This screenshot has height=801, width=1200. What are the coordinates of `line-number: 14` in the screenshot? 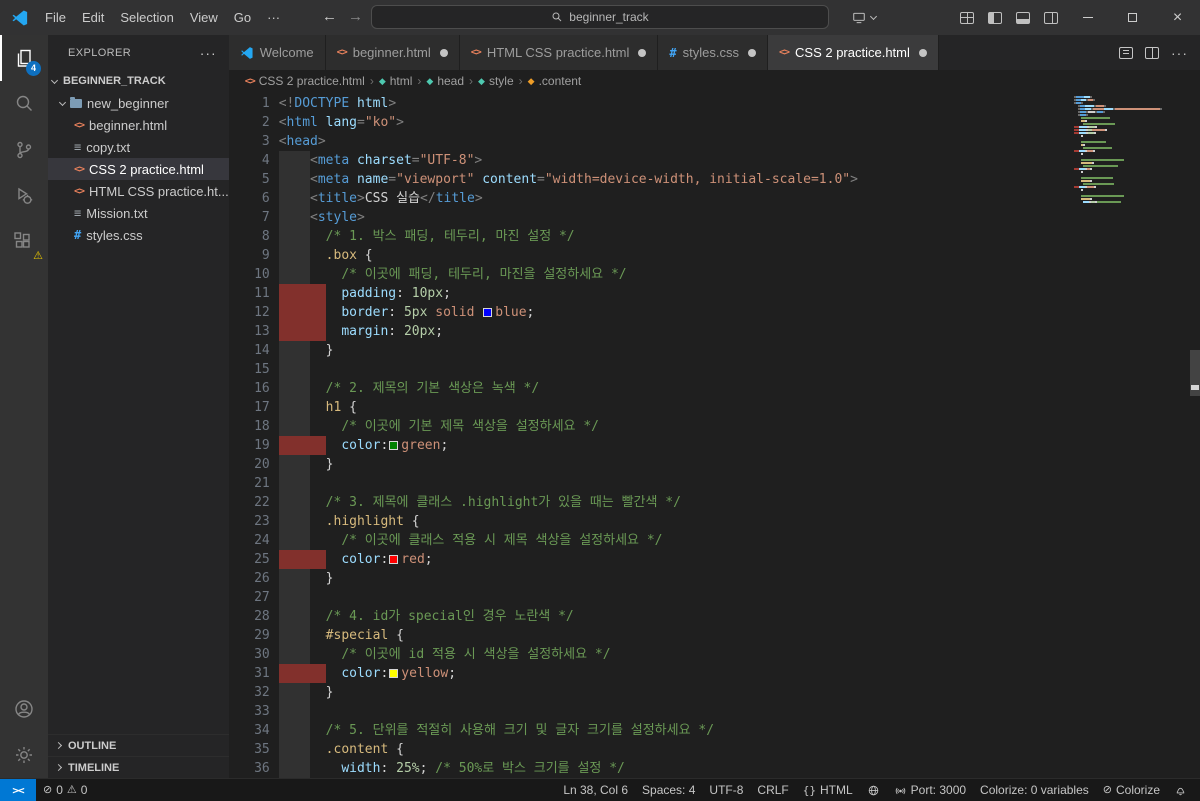 It's located at (254, 350).